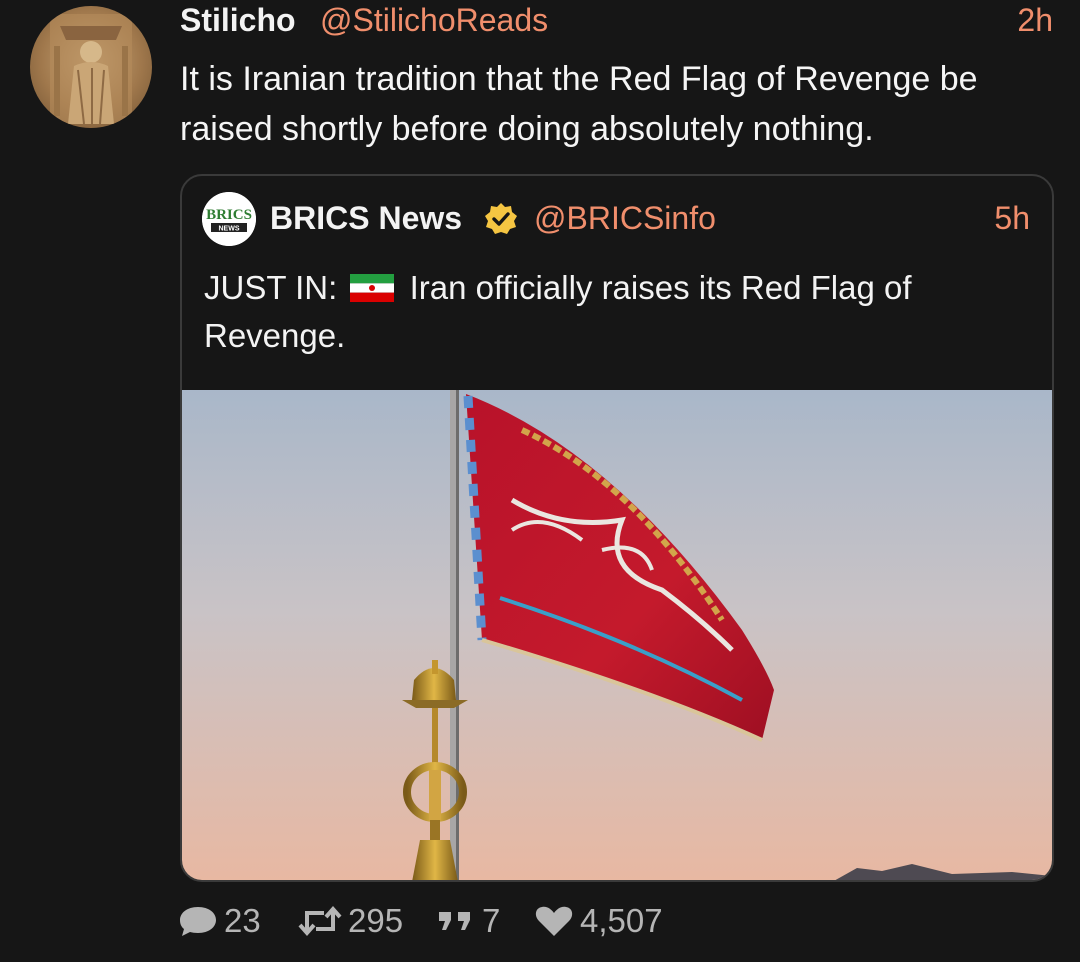 Image resolution: width=1080 pixels, height=962 pixels. I want to click on svg-text: BRICS, so click(229, 215).